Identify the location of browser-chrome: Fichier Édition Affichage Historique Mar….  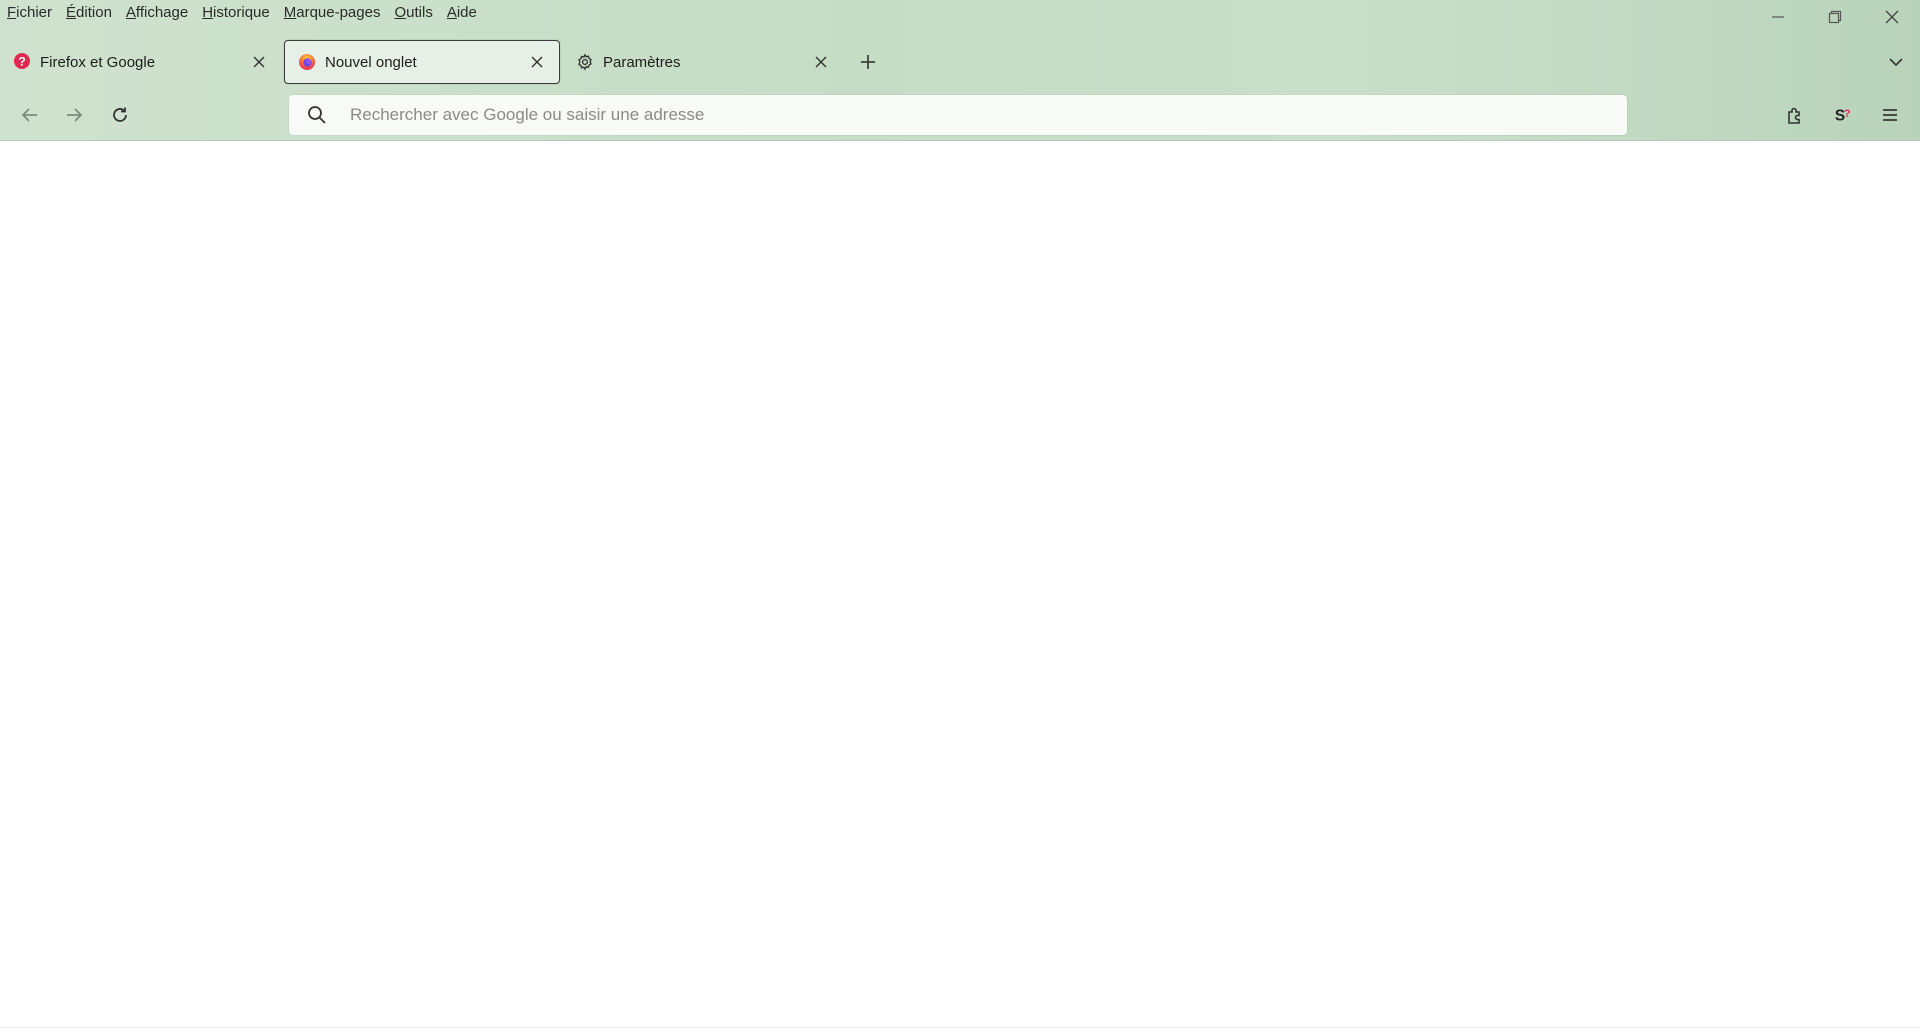
(960, 70).